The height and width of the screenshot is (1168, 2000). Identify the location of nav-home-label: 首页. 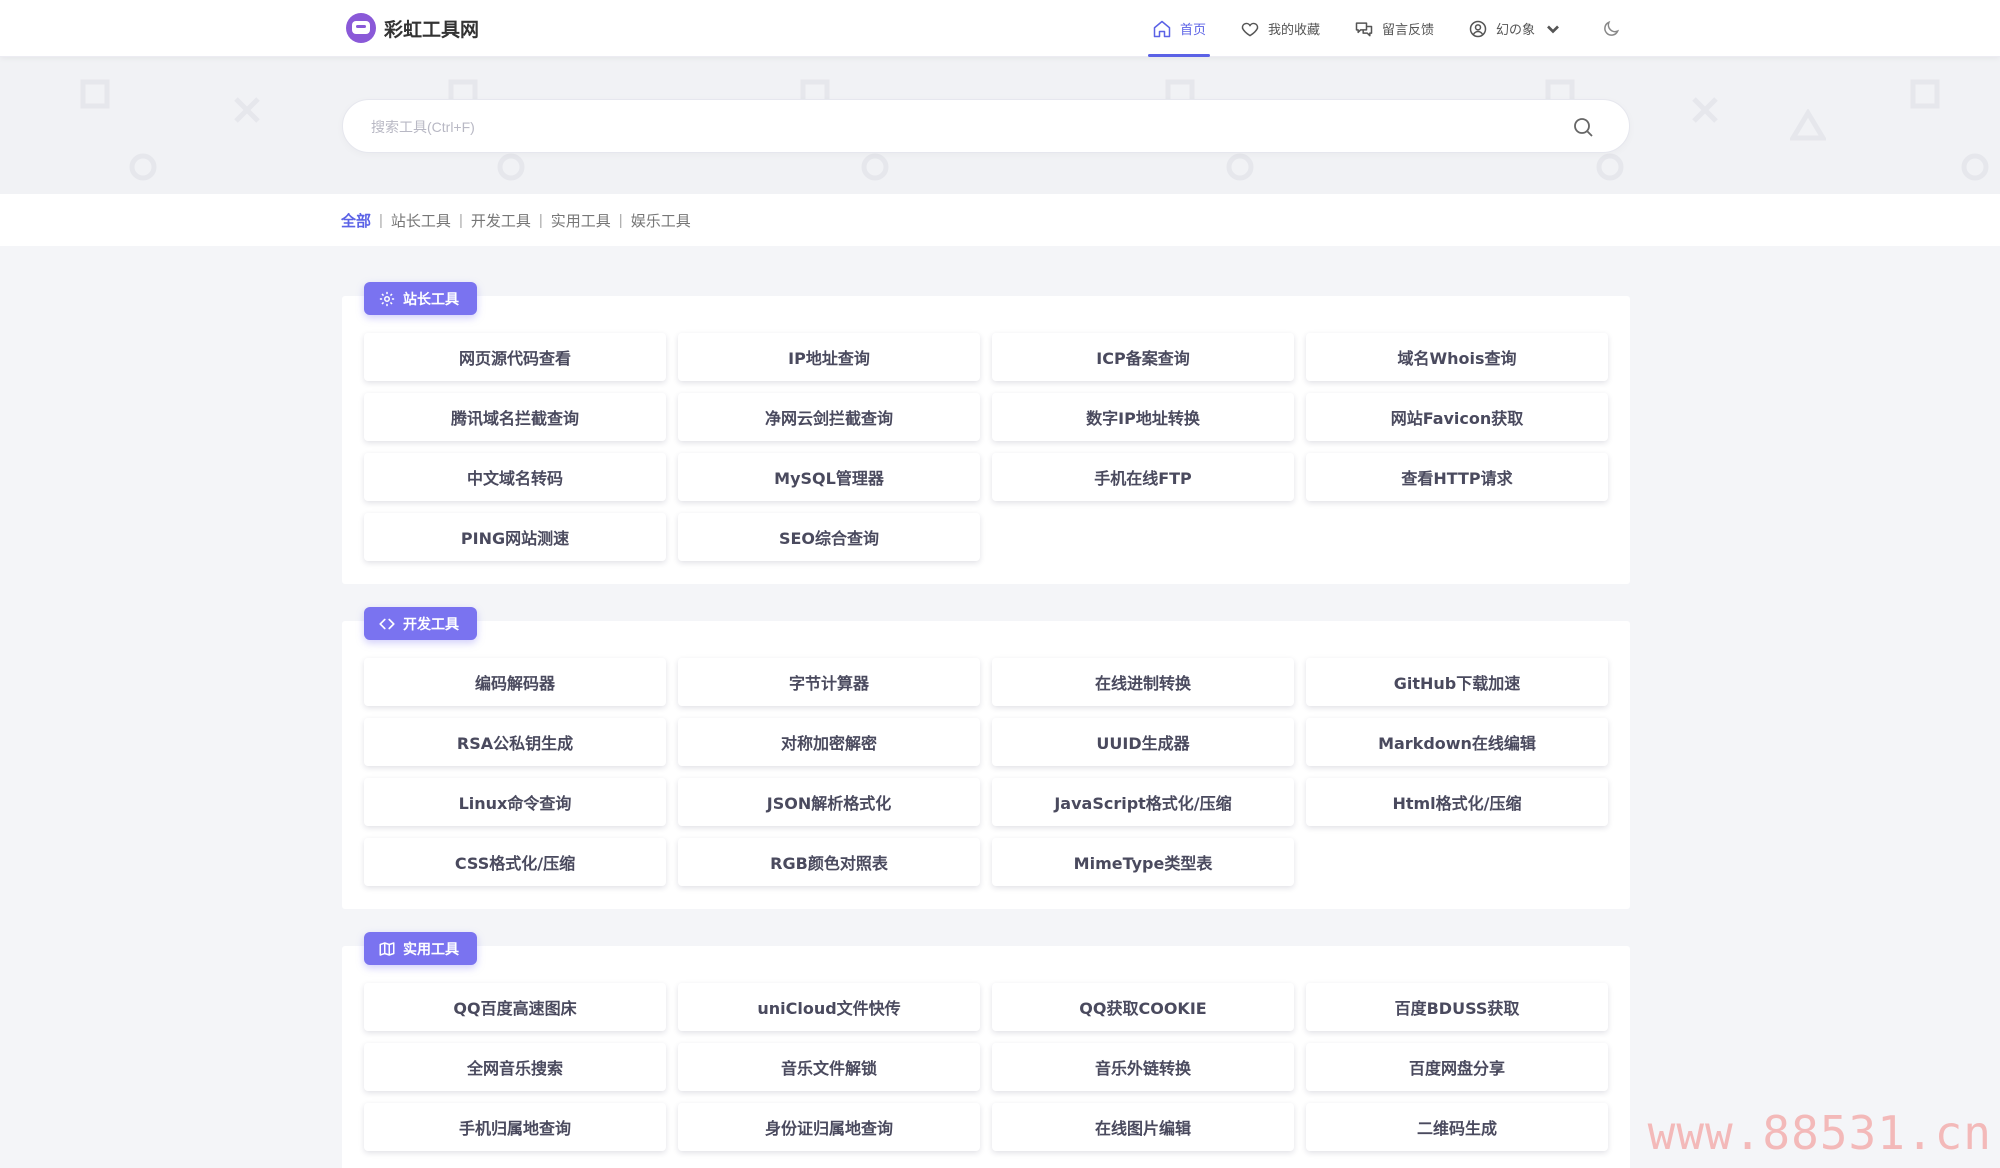
(1193, 30).